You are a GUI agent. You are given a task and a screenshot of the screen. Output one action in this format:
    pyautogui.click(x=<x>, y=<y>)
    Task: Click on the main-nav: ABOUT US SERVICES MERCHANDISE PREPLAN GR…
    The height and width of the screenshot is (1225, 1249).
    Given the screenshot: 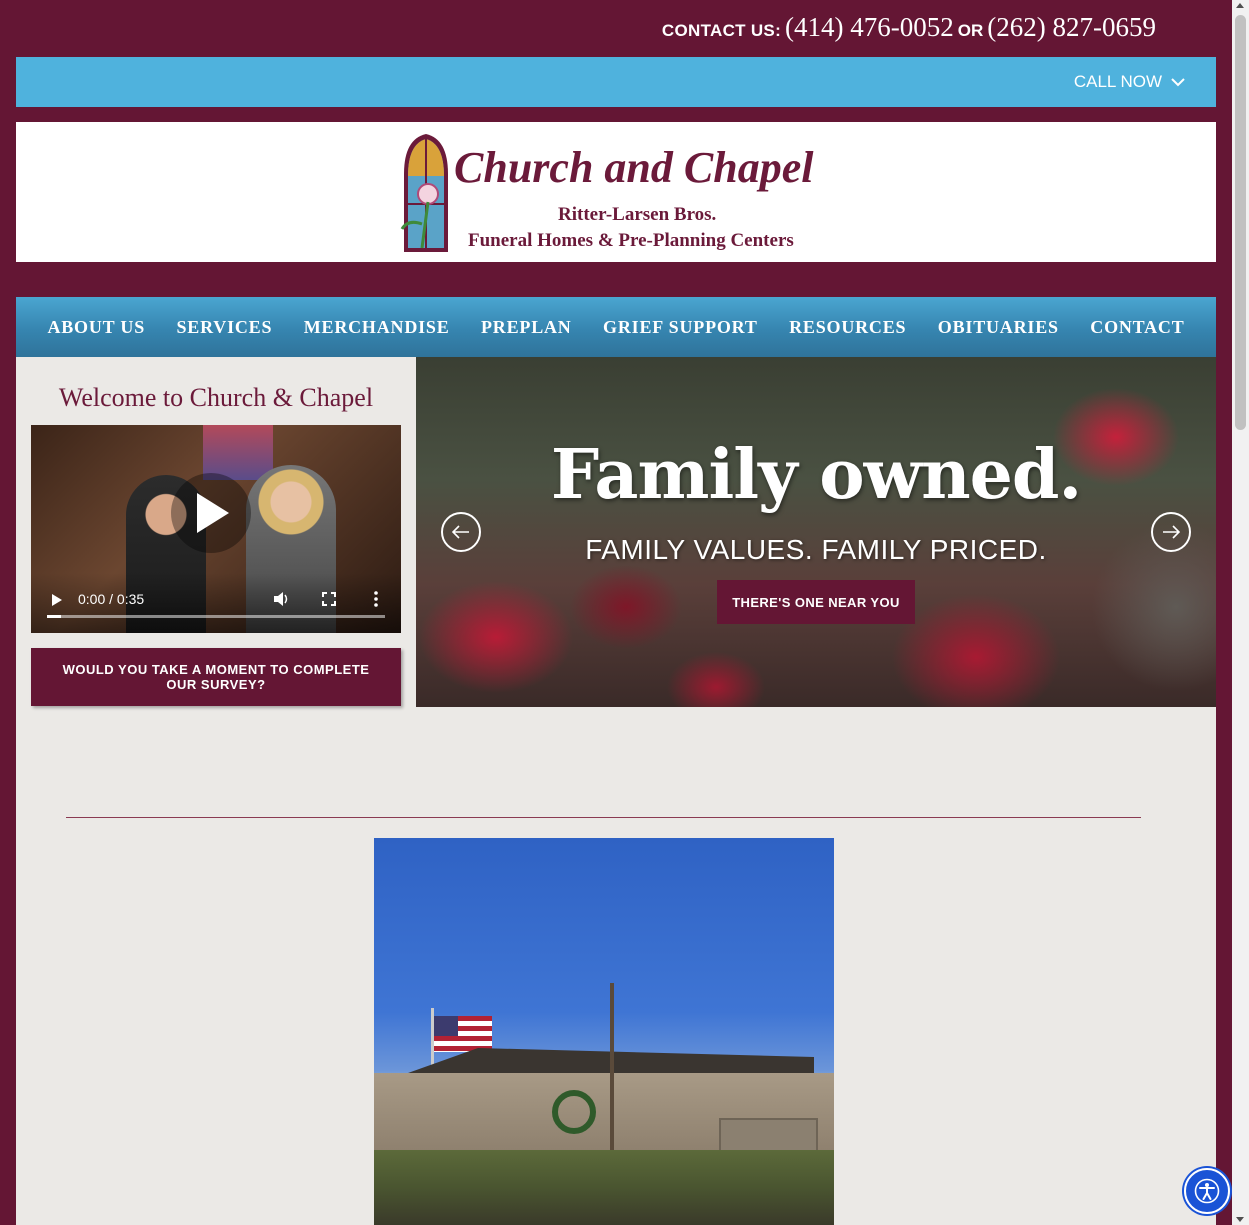 What is the action you would take?
    pyautogui.click(x=616, y=327)
    